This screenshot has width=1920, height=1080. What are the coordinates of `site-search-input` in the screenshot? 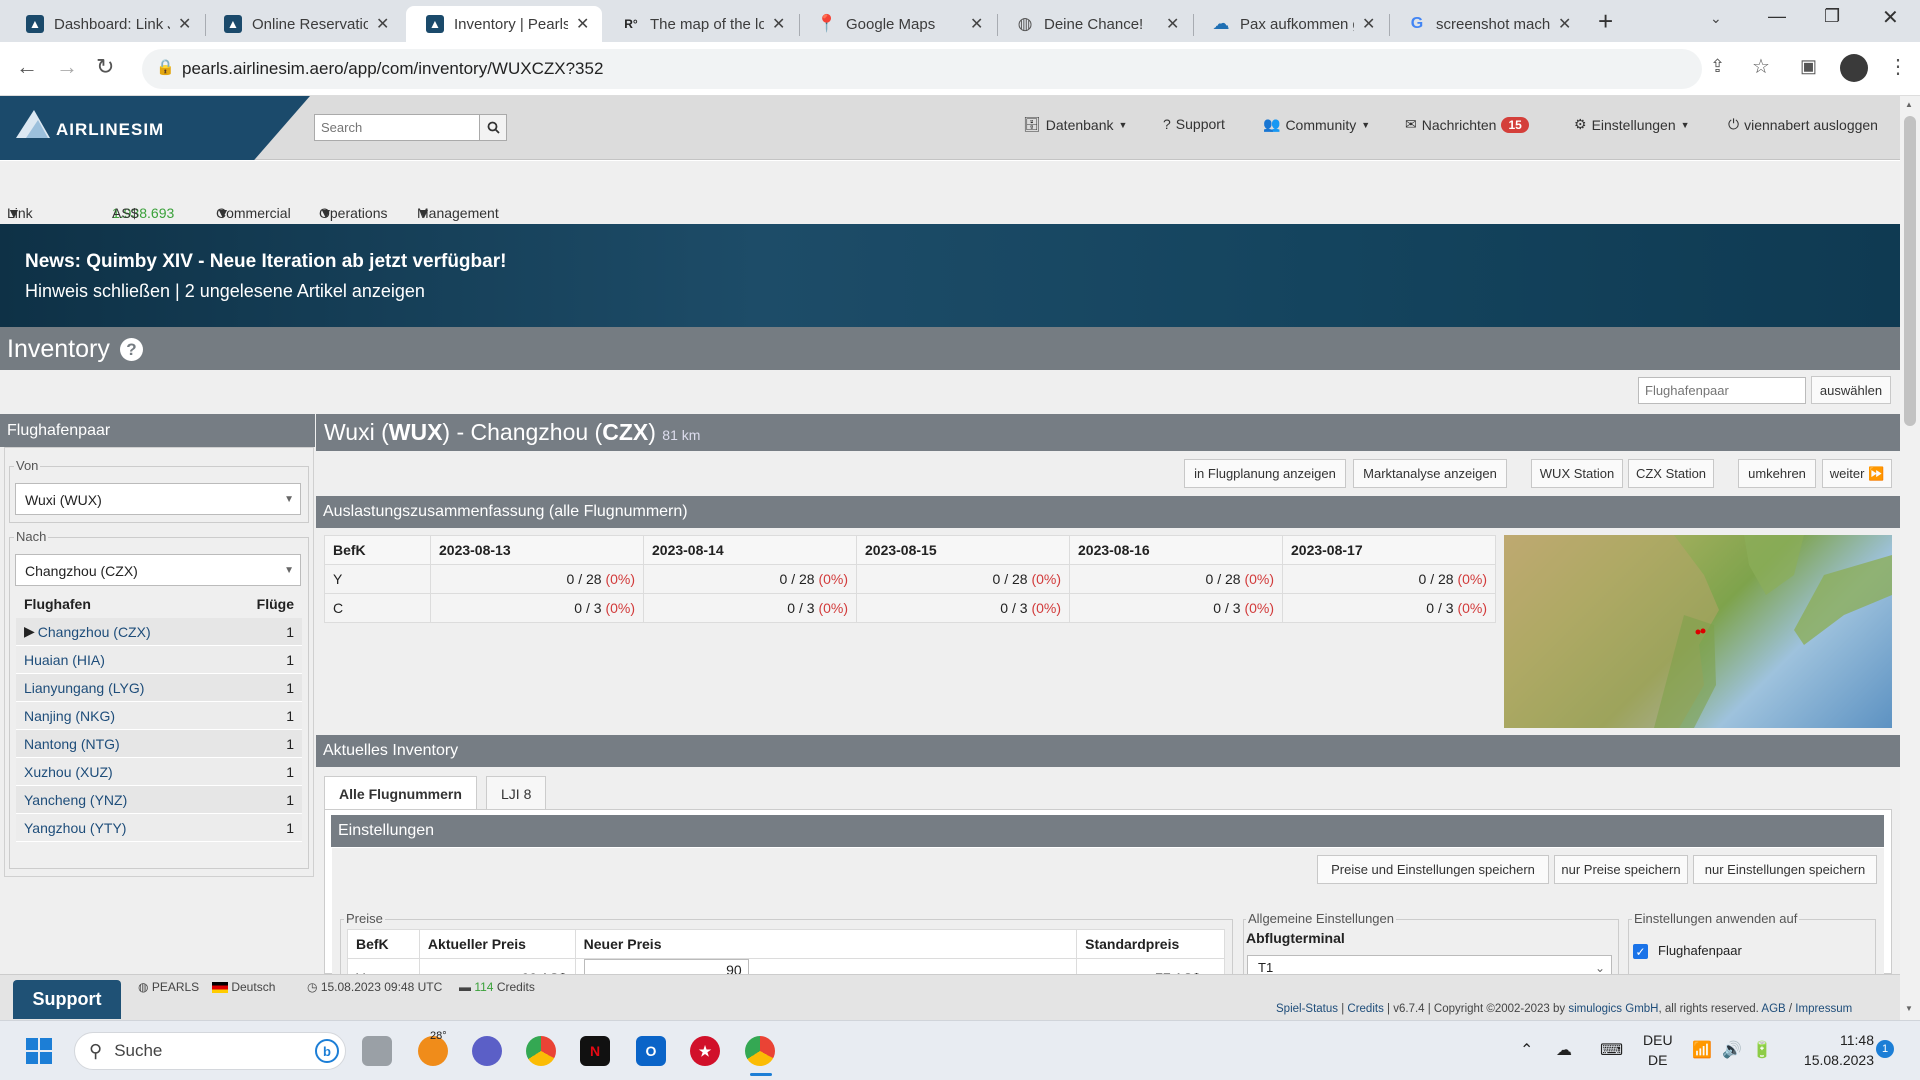 It's located at (397, 127).